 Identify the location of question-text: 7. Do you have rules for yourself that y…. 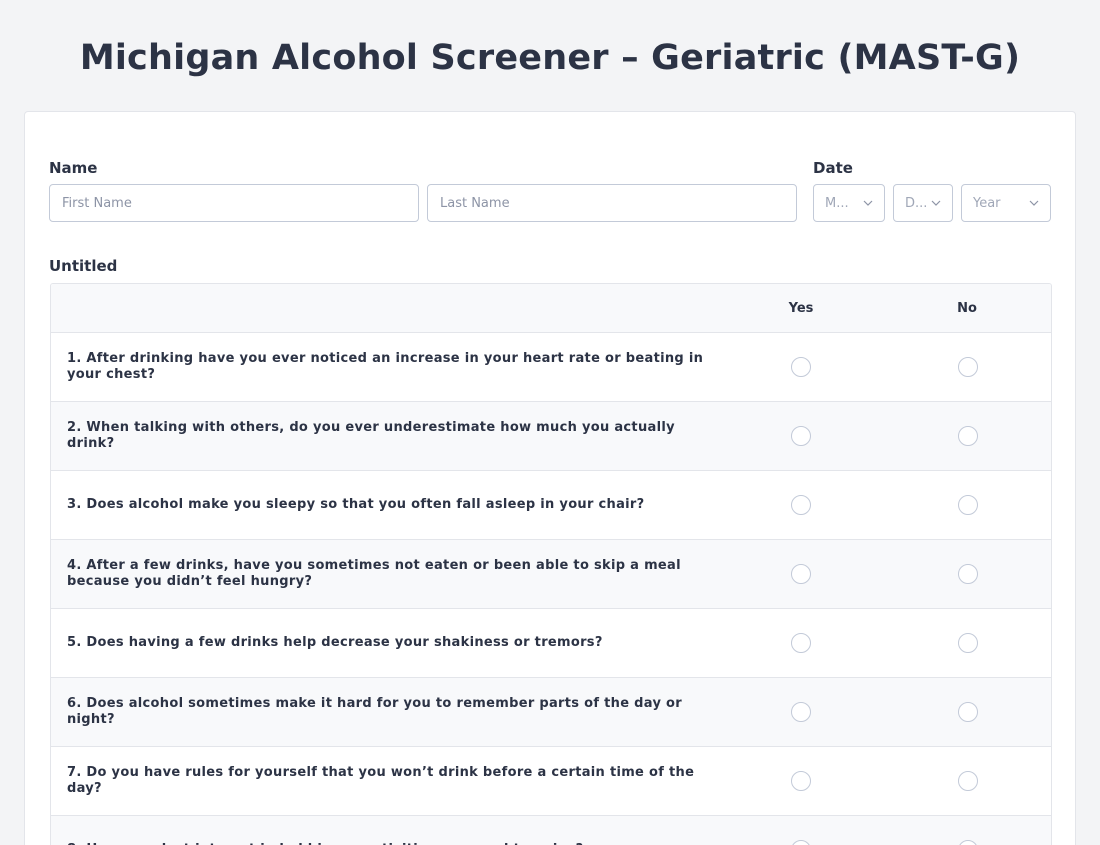
(381, 780).